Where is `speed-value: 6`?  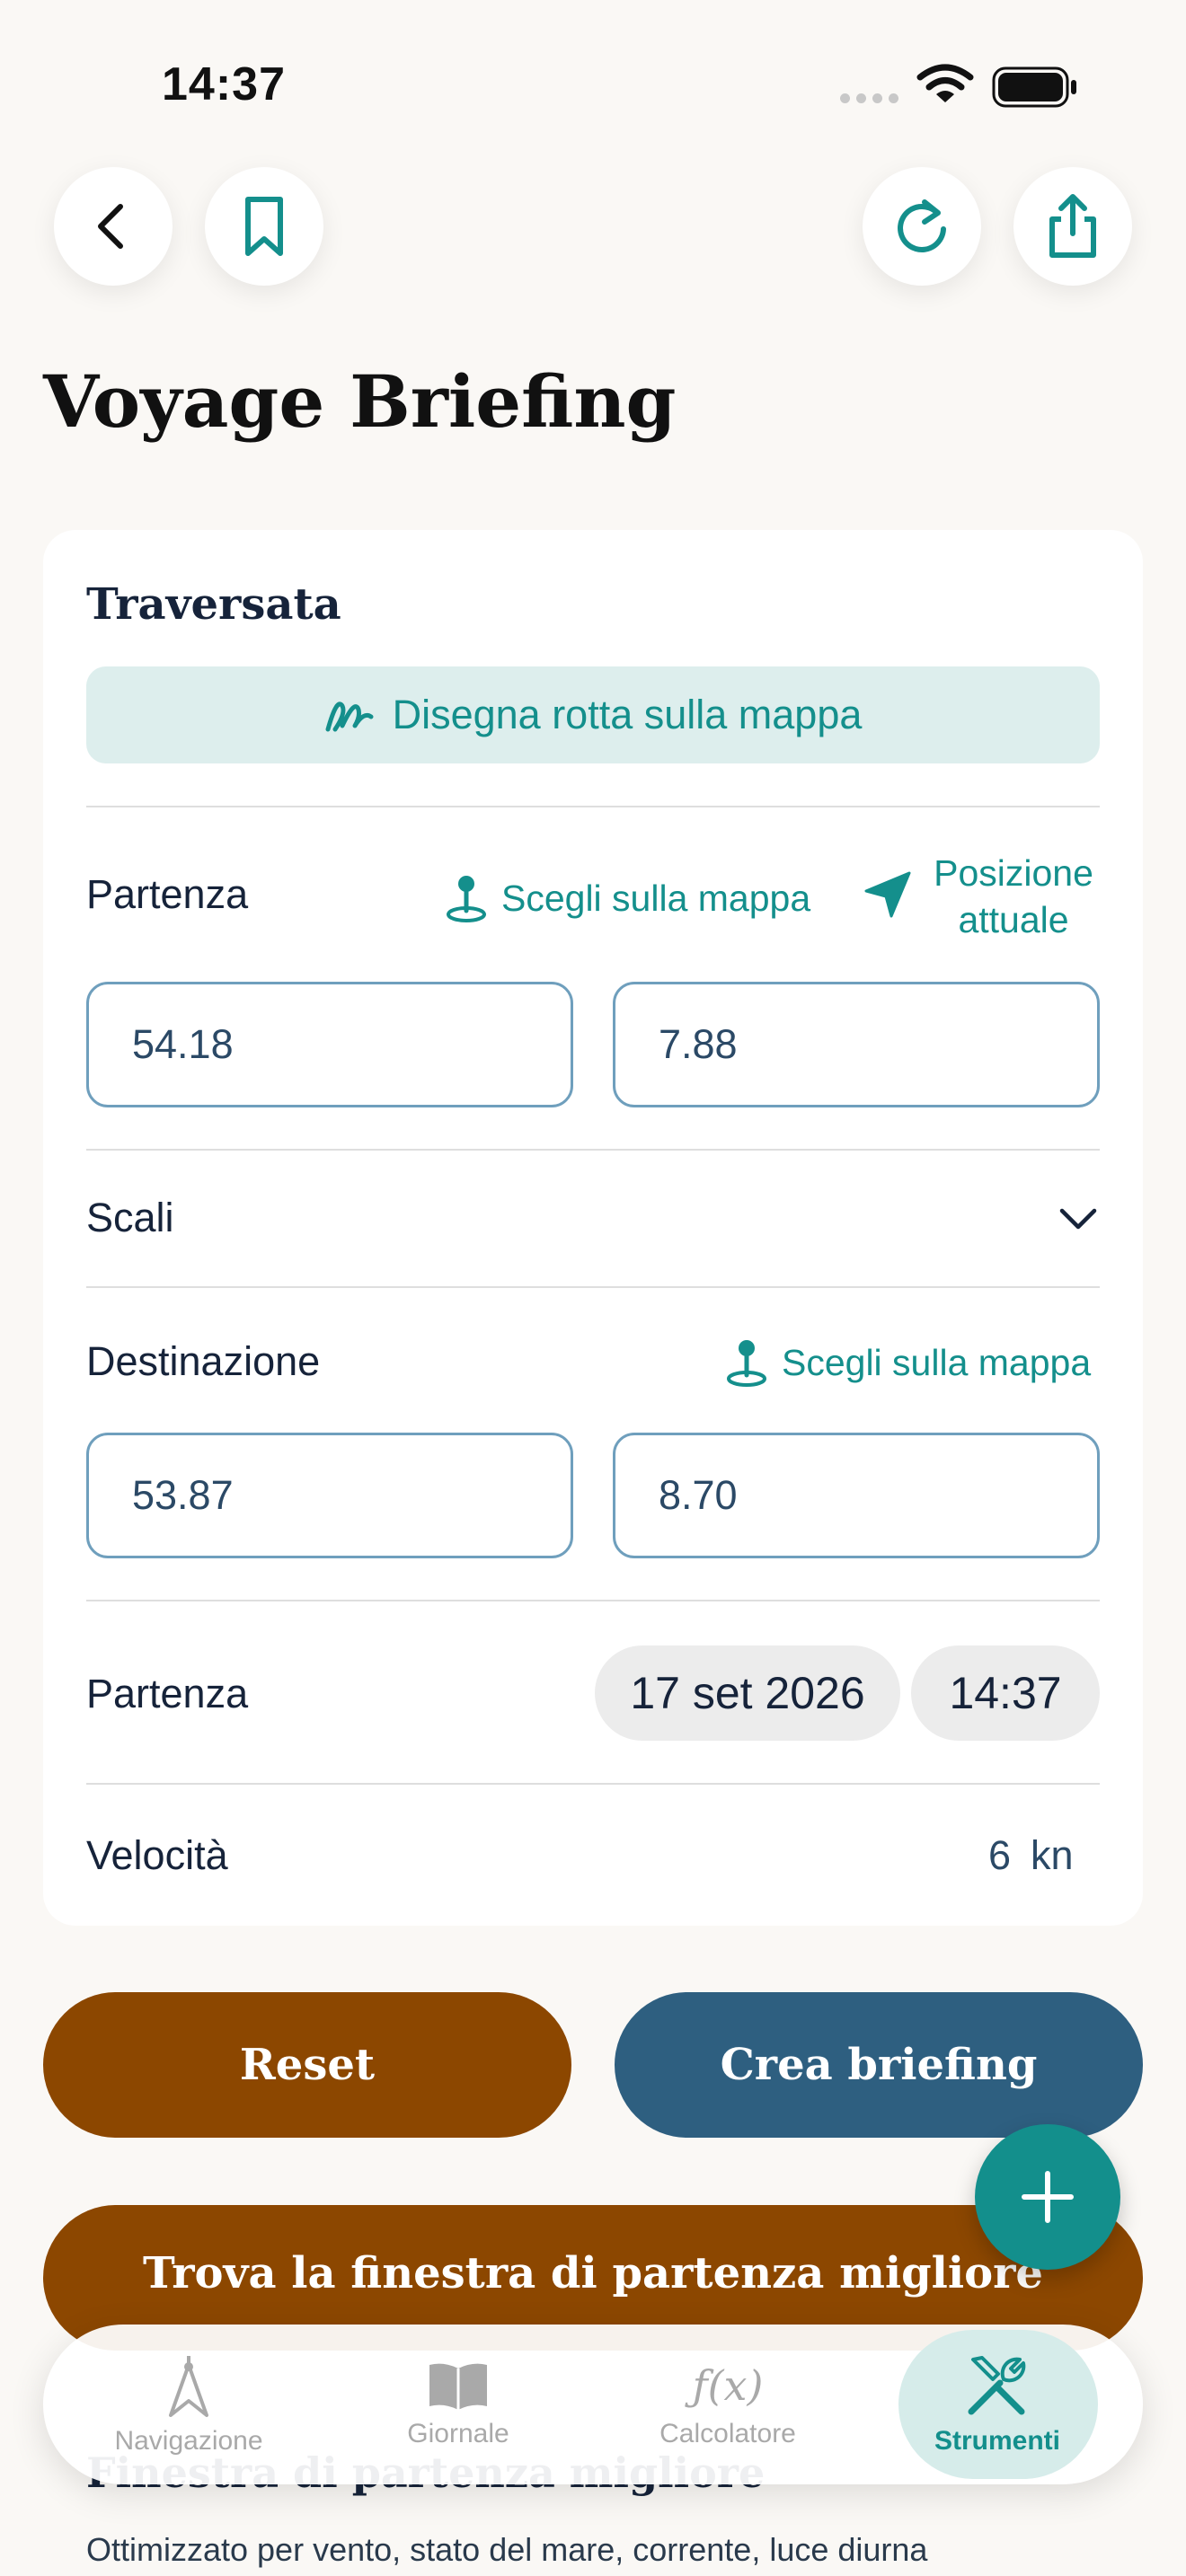
speed-value: 6 is located at coordinates (1000, 1855).